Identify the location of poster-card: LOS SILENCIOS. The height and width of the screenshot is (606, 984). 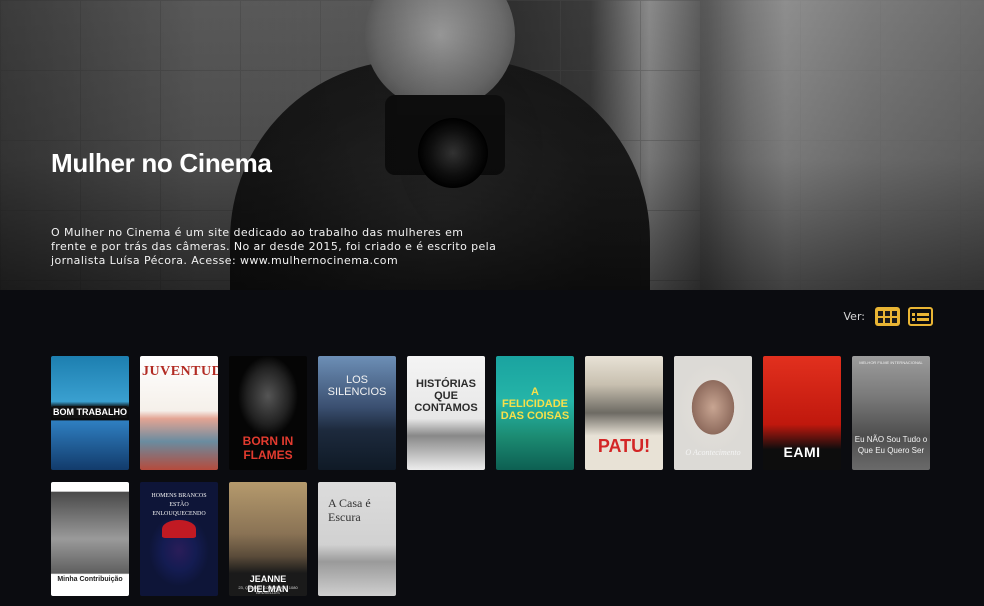
(357, 413).